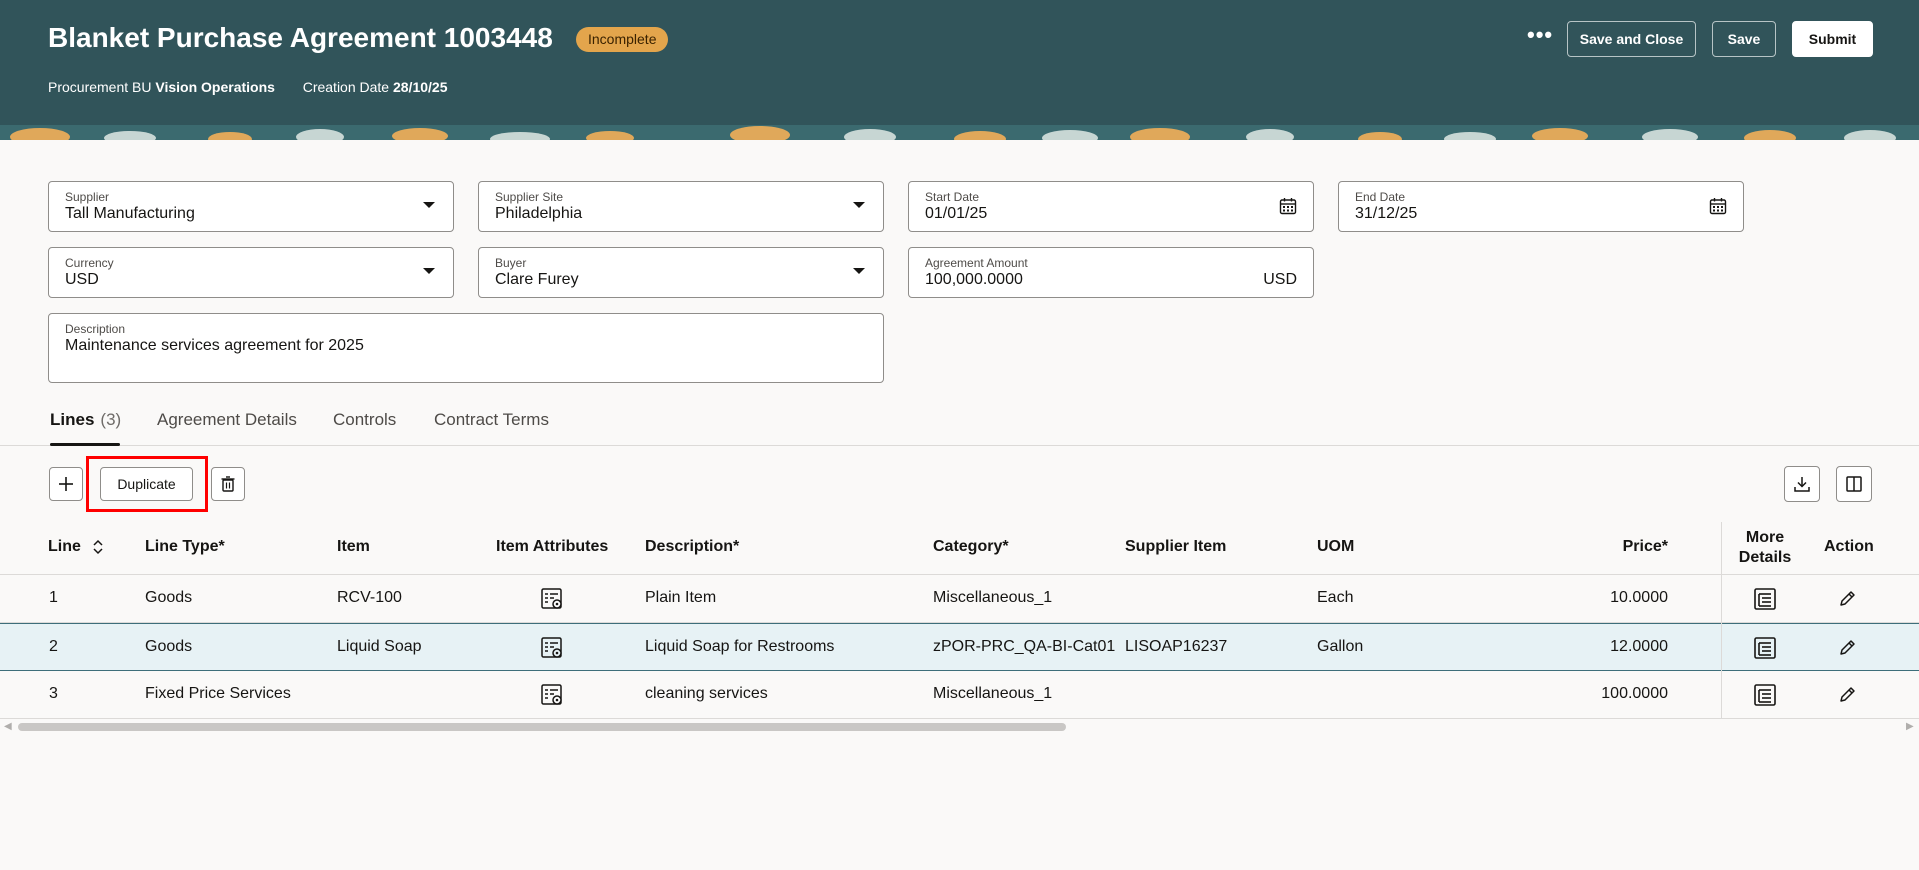 The width and height of the screenshot is (1919, 870). I want to click on columns-icon, so click(1854, 484).